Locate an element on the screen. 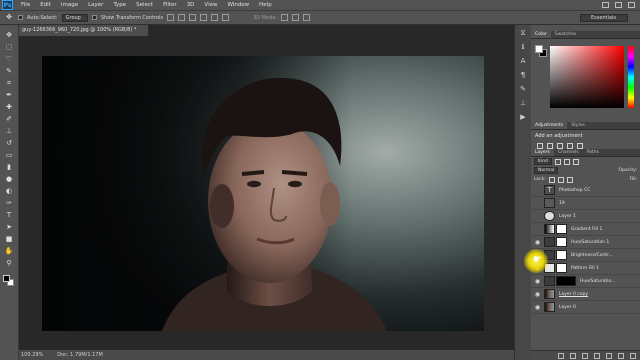 The height and width of the screenshot is (360, 640). tab-layers: Layers is located at coordinates (542, 152).